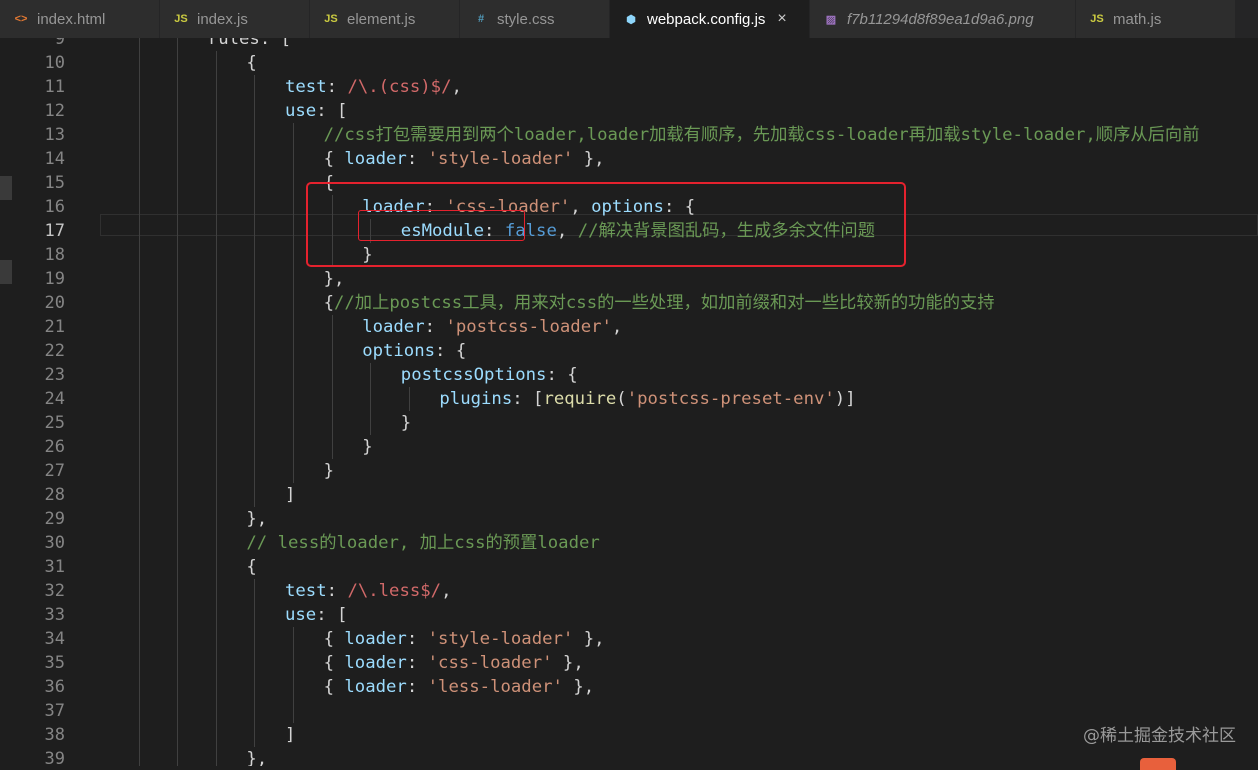 The width and height of the screenshot is (1258, 770). I want to click on tab-math-js: JS math.js, so click(1156, 19).